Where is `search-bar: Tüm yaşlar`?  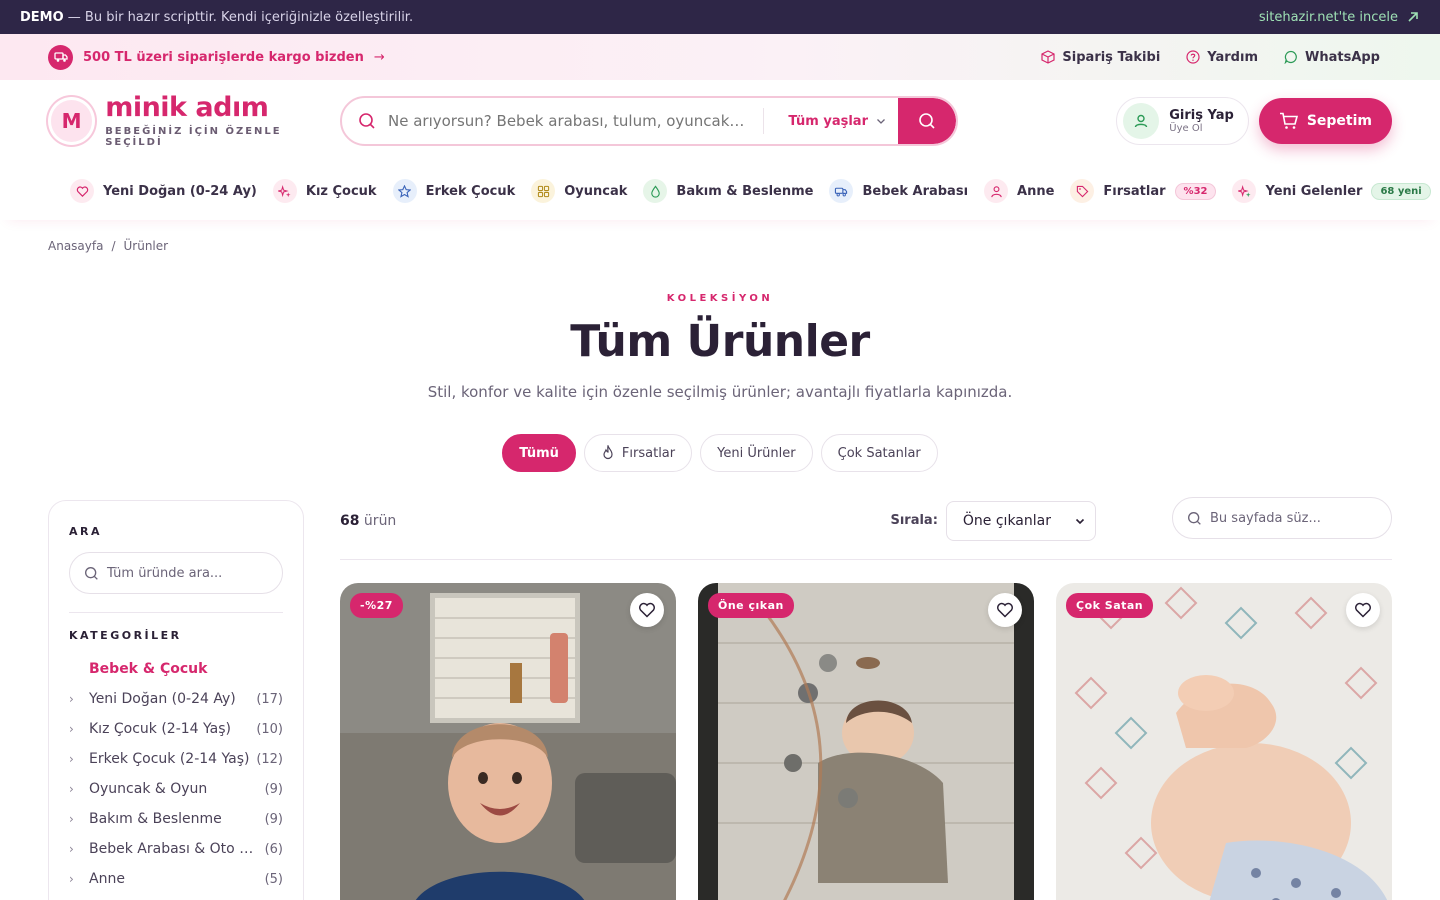 search-bar: Tüm yaşlar is located at coordinates (649, 121).